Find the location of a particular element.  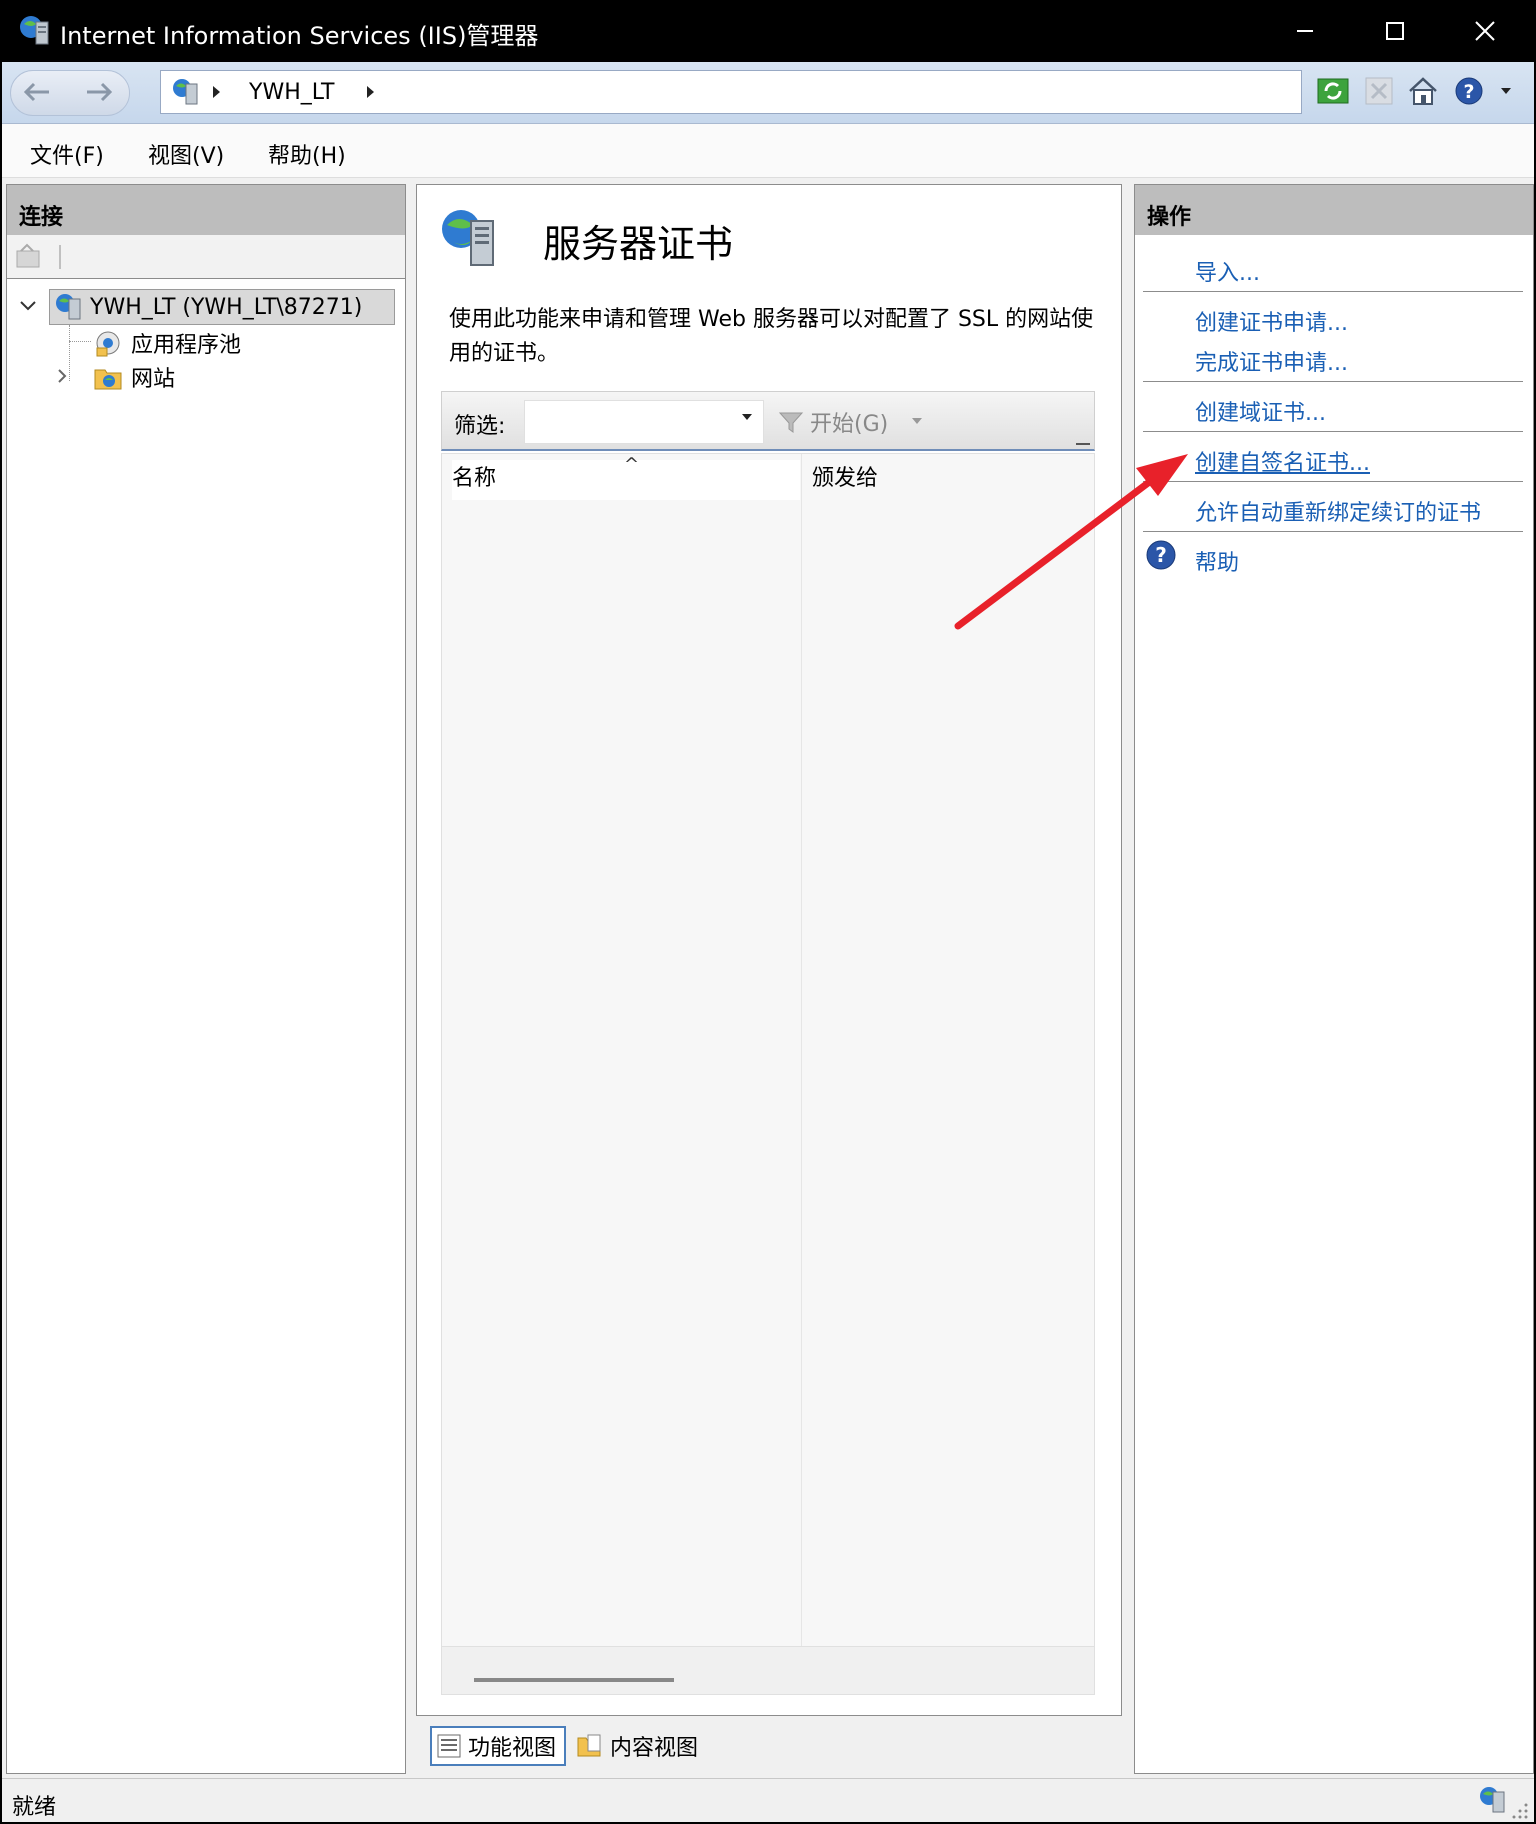

close-icon is located at coordinates (1485, 31).